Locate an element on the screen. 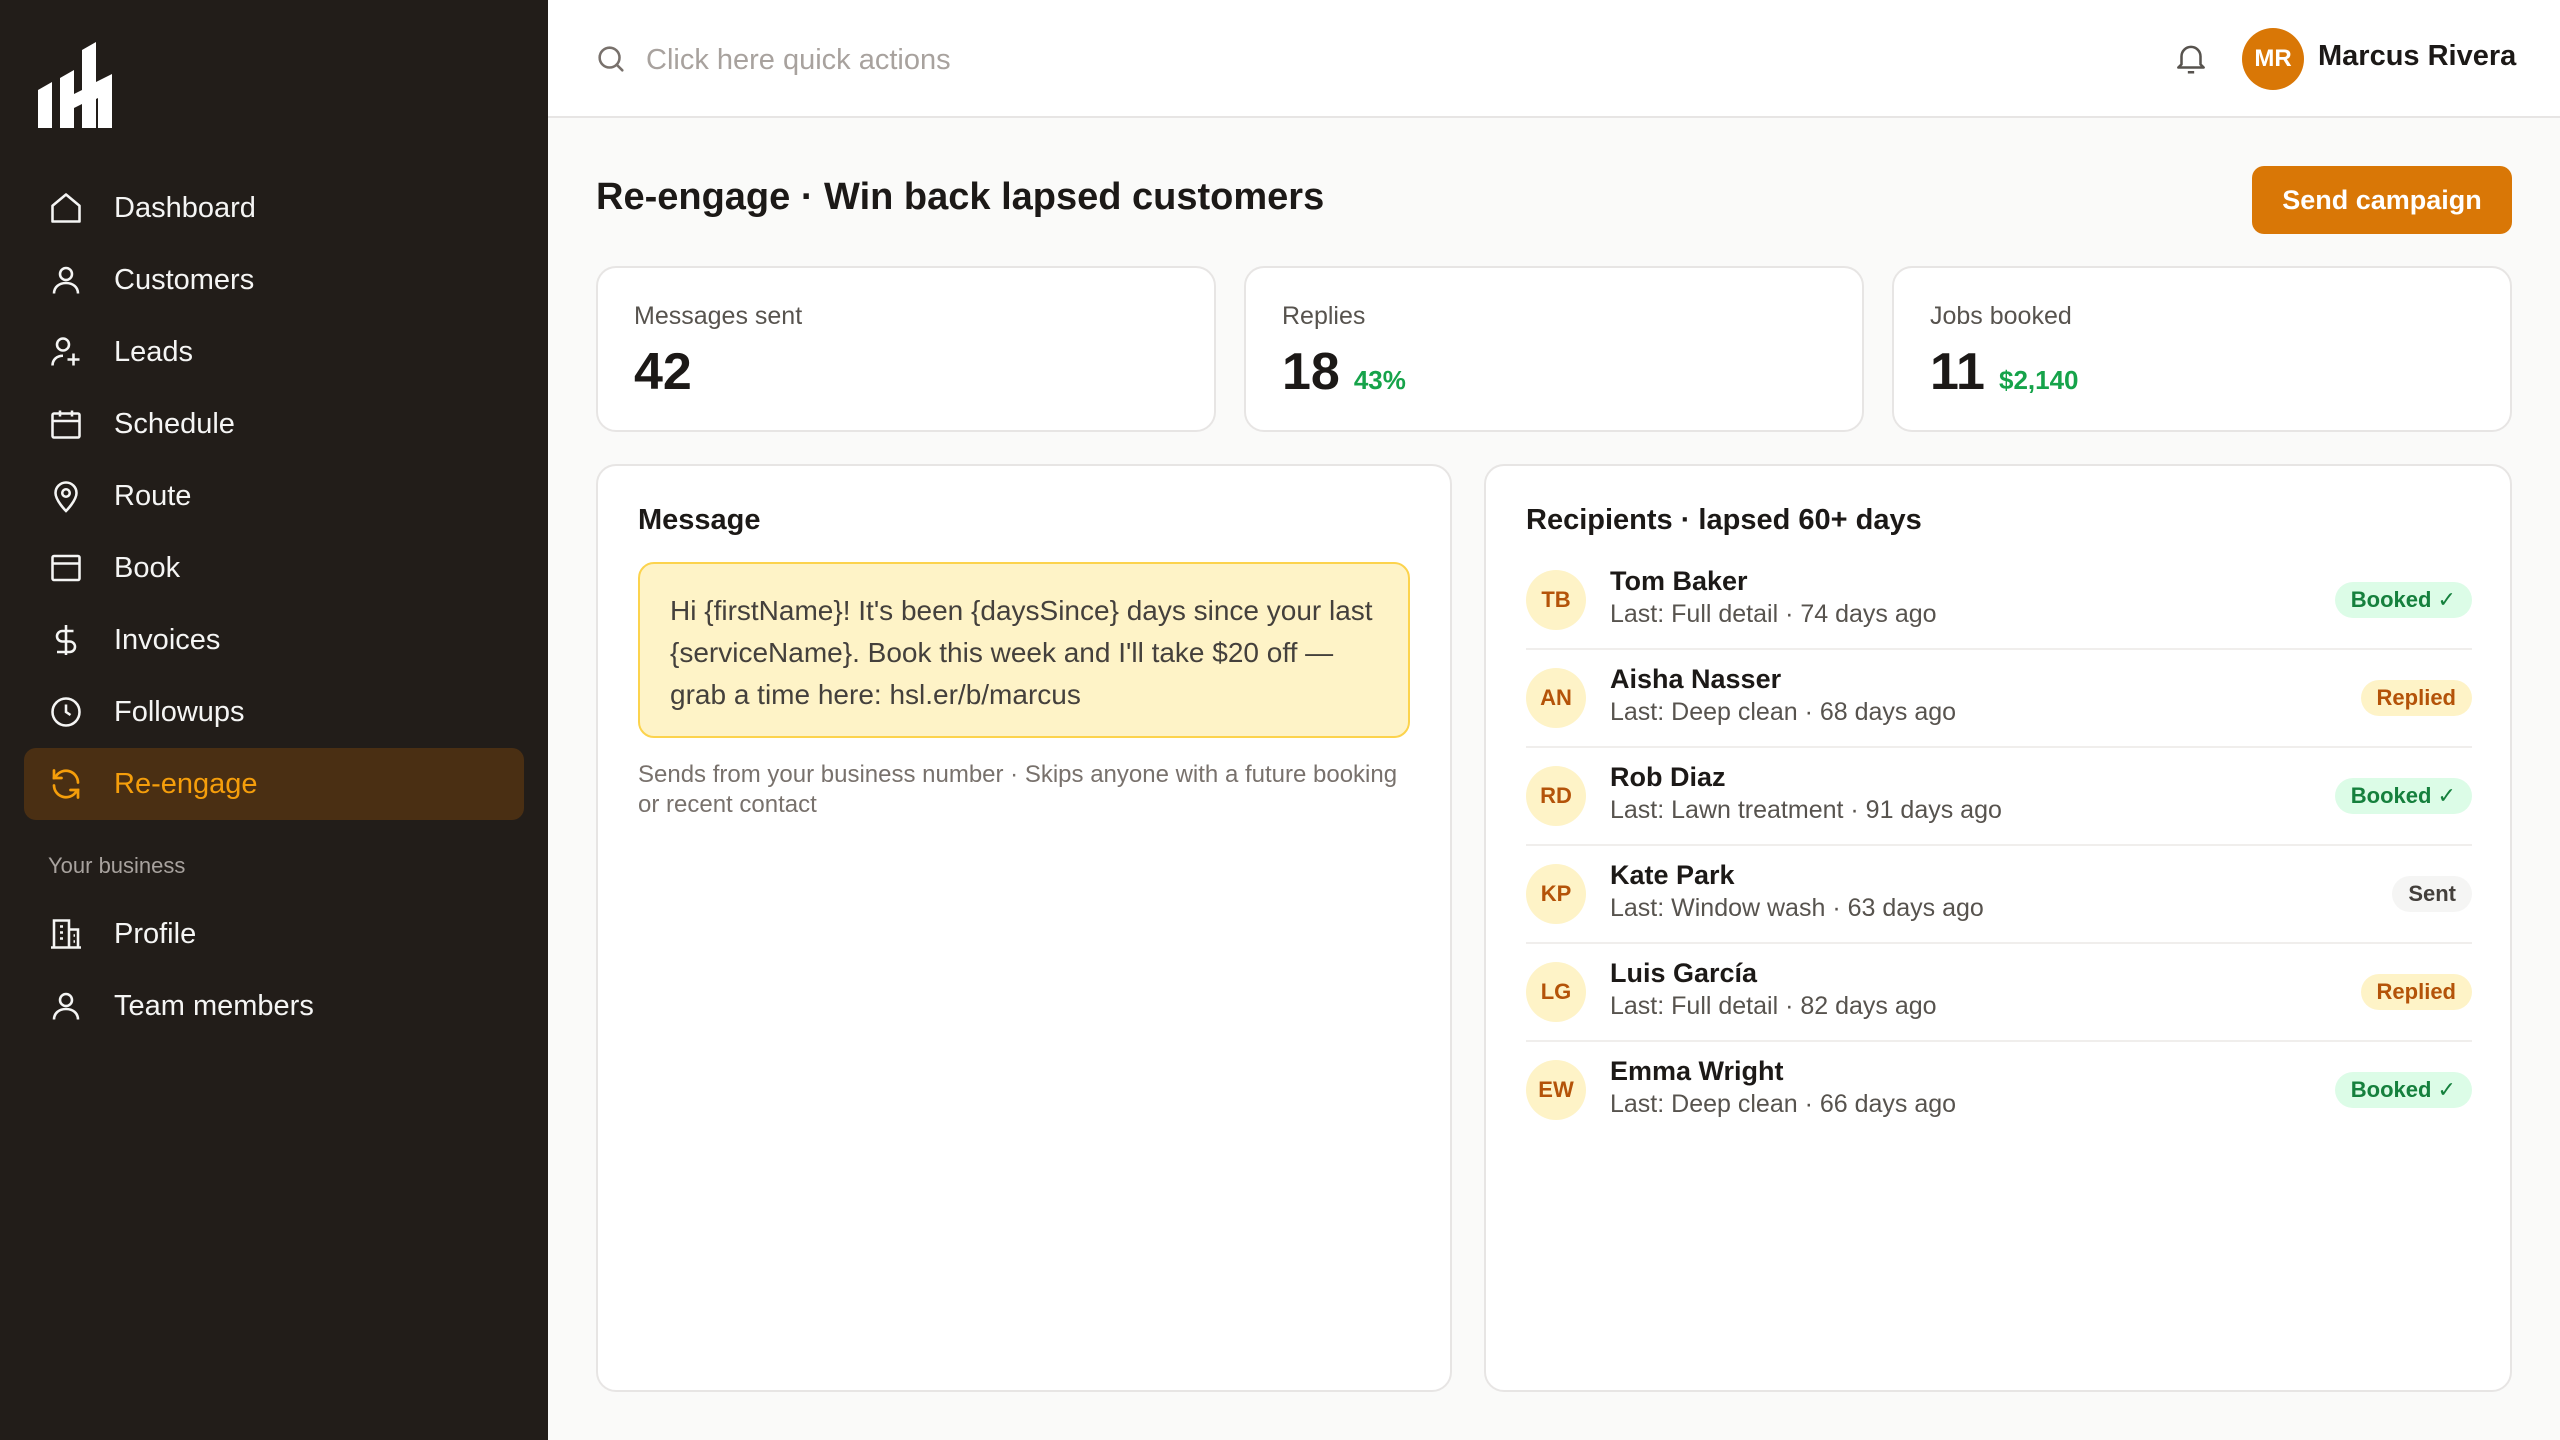 The image size is (2560, 1440). avatar: RD is located at coordinates (1556, 796).